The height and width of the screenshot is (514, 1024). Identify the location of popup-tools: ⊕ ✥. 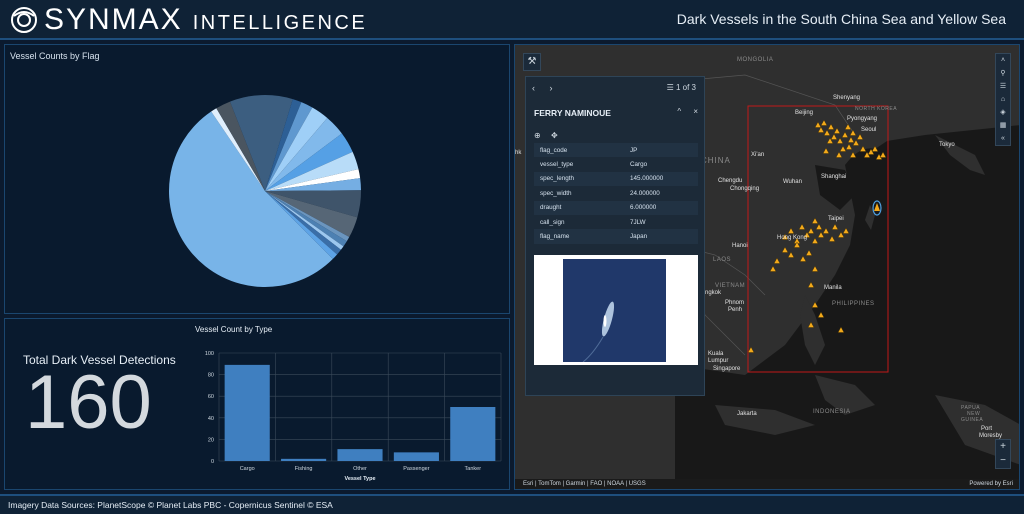
(550, 135).